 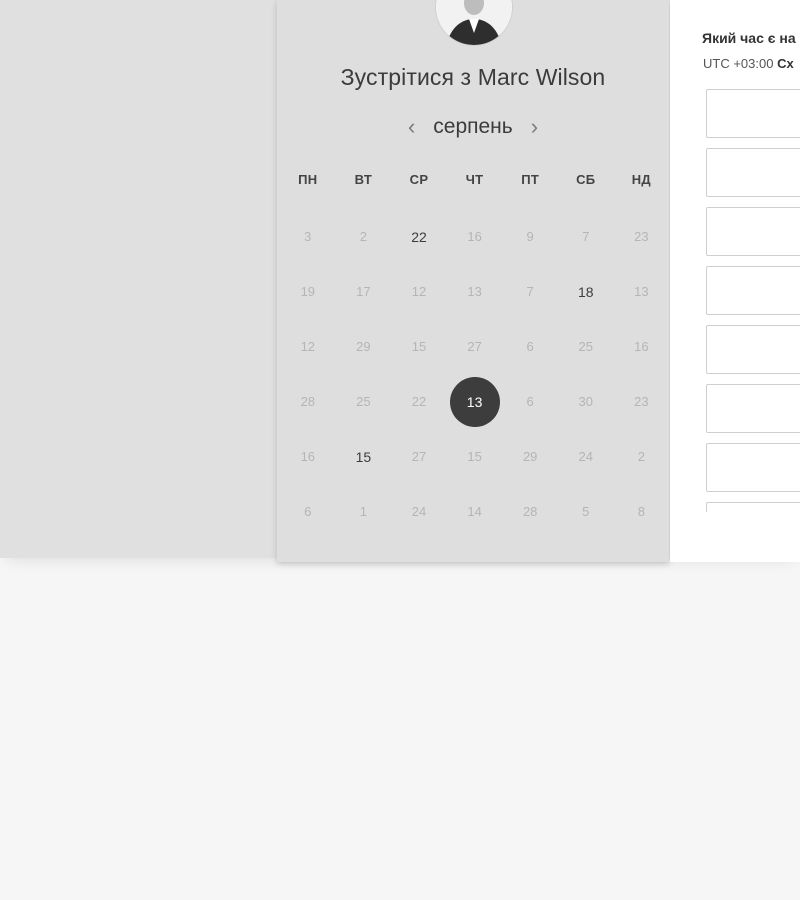 I want to click on day-number: 12, so click(x=308, y=346).